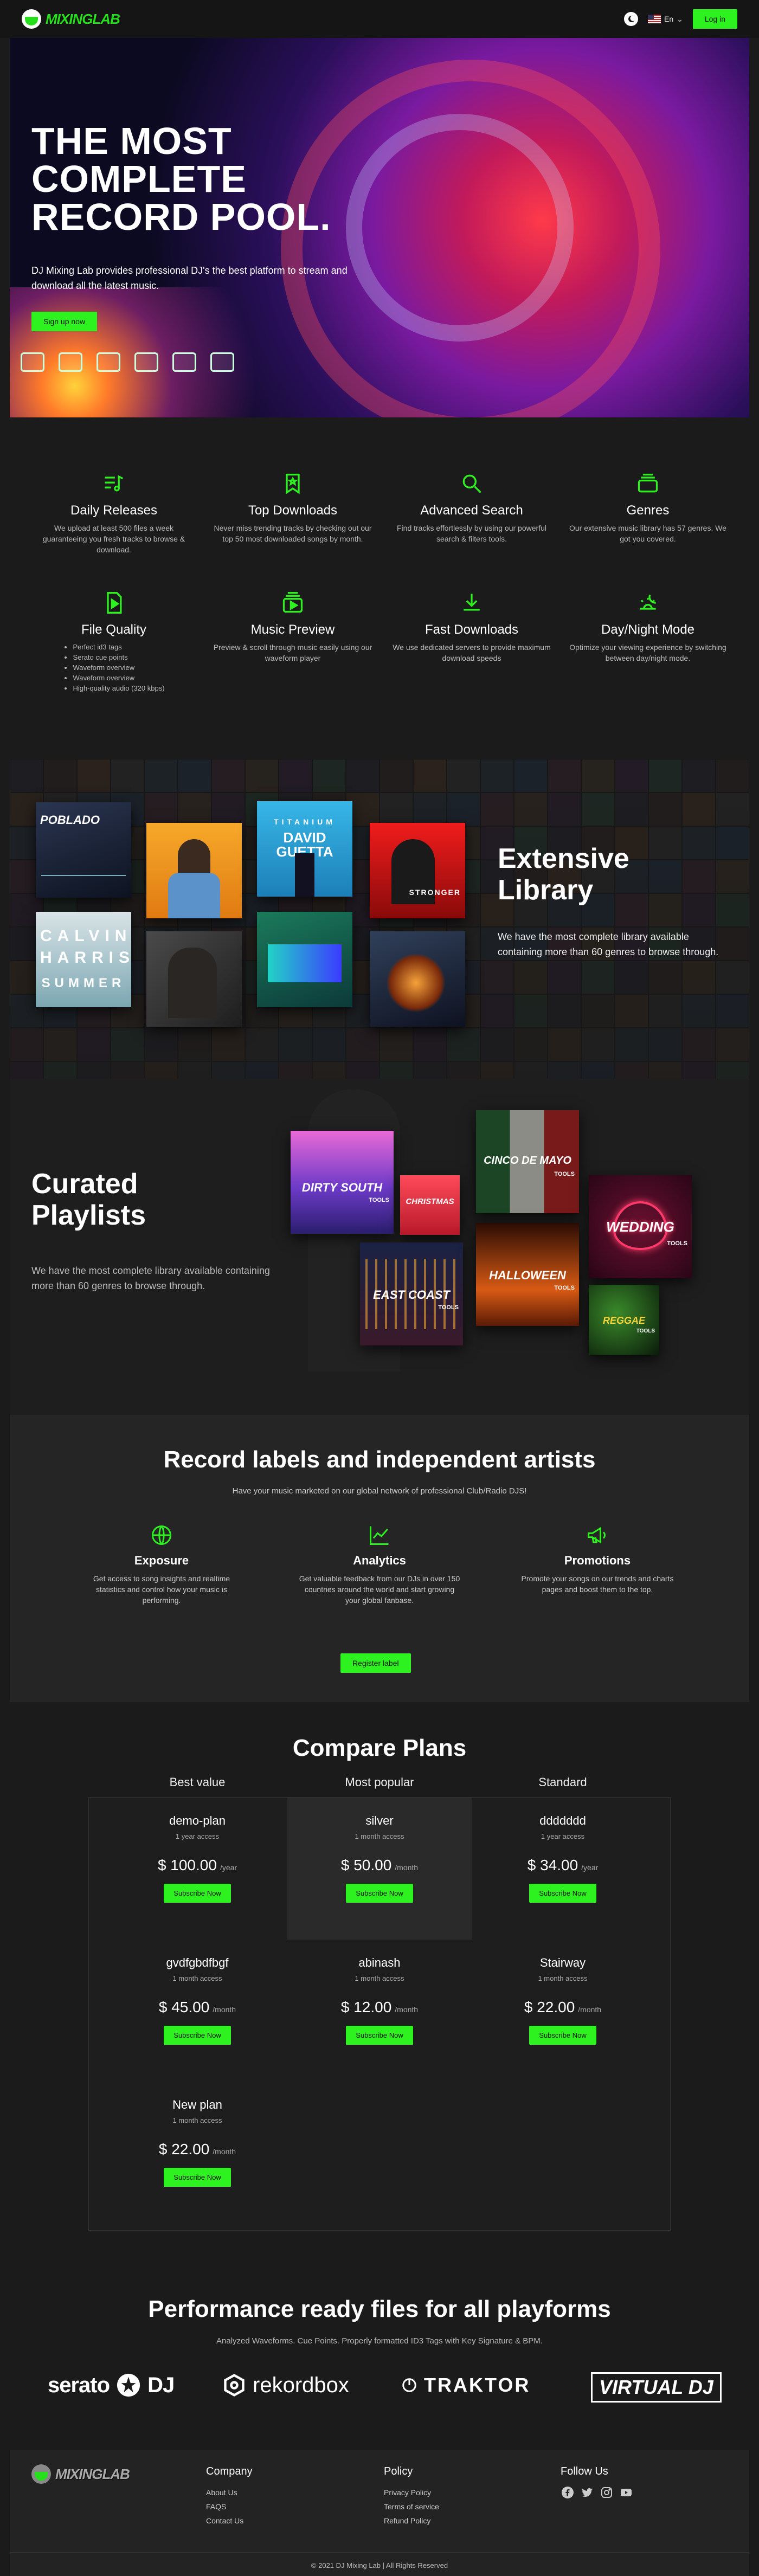  What do you see at coordinates (342, 1182) in the screenshot?
I see `playlist-cover-dirty-south: DIRTY SOUTH TOOLS` at bounding box center [342, 1182].